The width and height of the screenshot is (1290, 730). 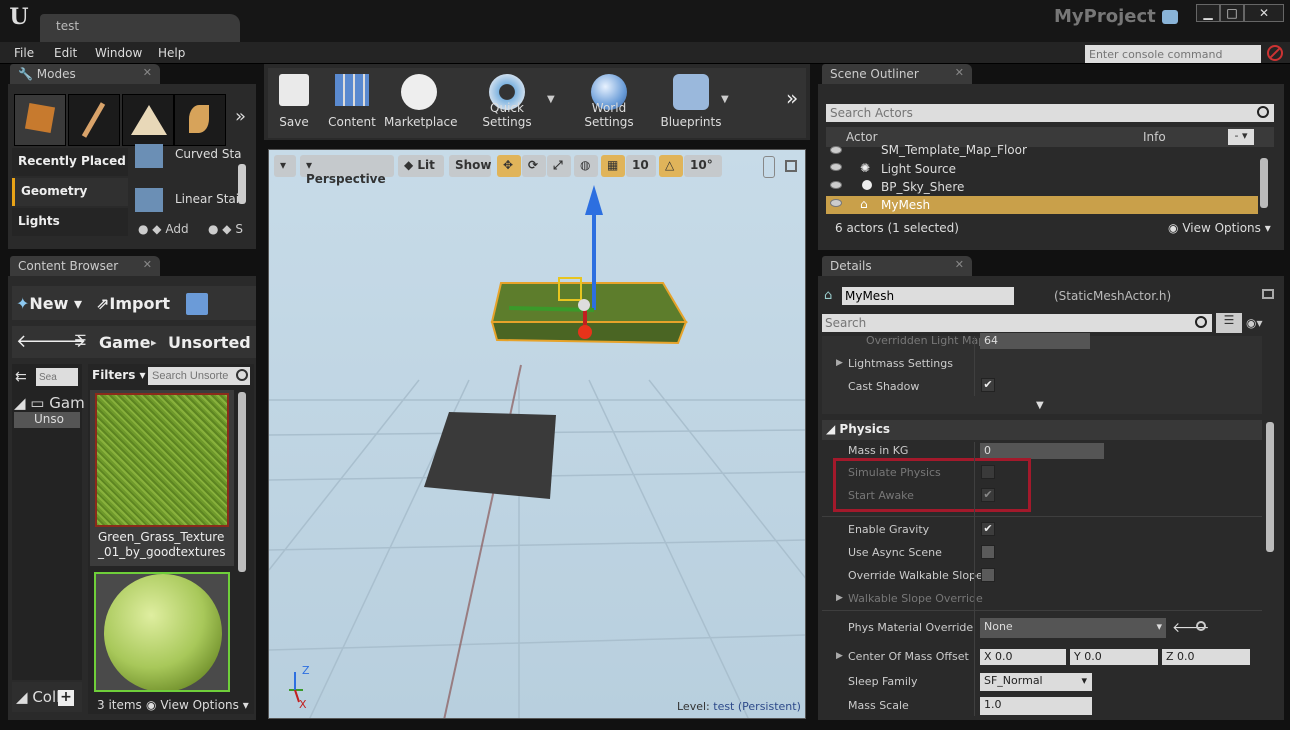 What do you see at coordinates (49, 303) in the screenshot?
I see `new-button: ✦New ▾` at bounding box center [49, 303].